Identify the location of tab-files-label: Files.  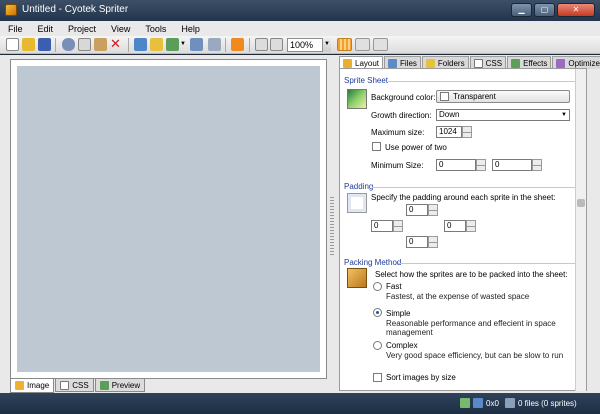
(408, 63).